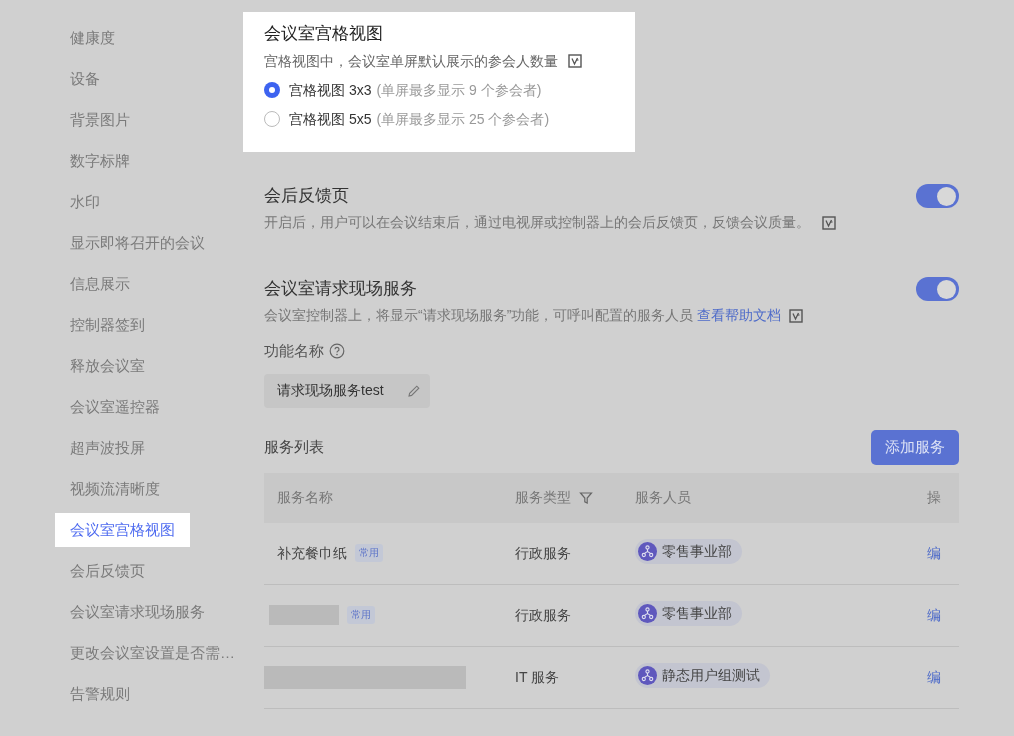  I want to click on sidebar-item: 信息展示, so click(92, 284).